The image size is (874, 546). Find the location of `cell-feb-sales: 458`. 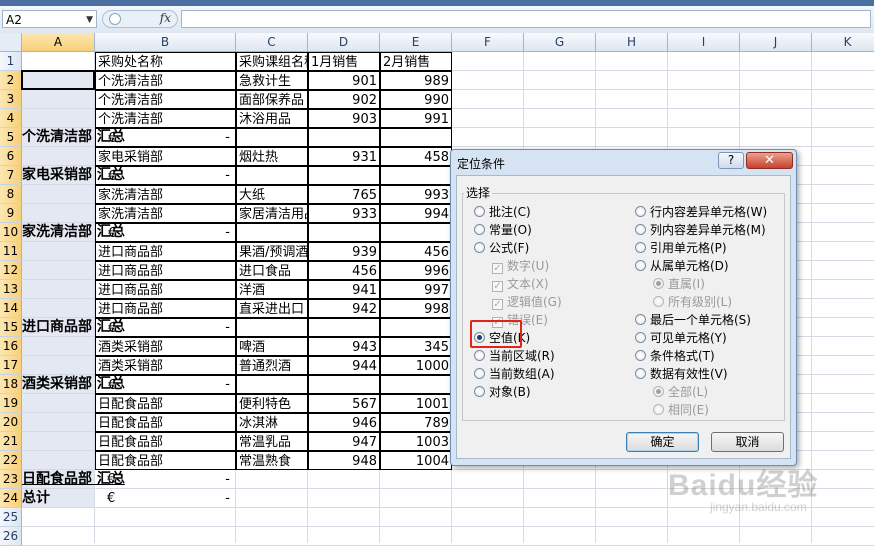

cell-feb-sales: 458 is located at coordinates (416, 156).